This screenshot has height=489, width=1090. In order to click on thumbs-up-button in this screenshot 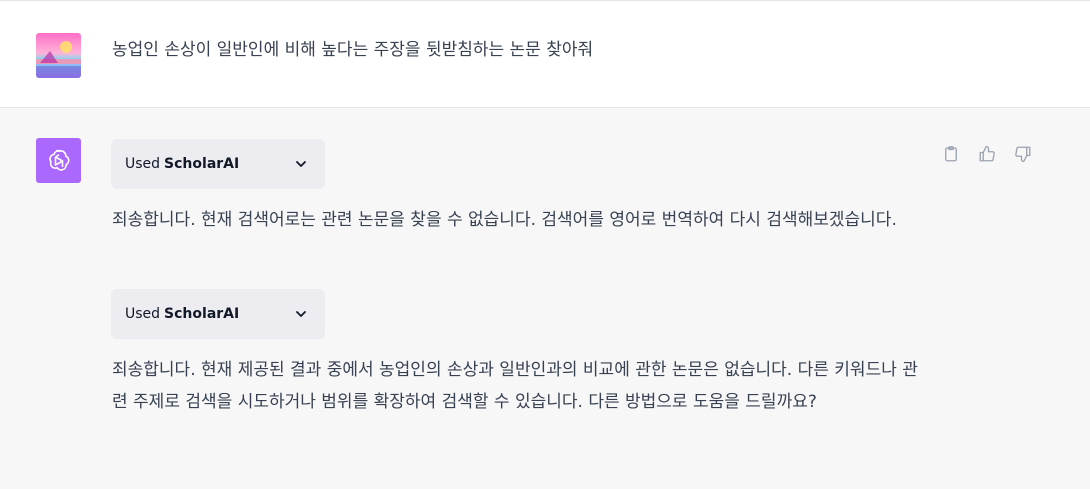, I will do `click(987, 154)`.